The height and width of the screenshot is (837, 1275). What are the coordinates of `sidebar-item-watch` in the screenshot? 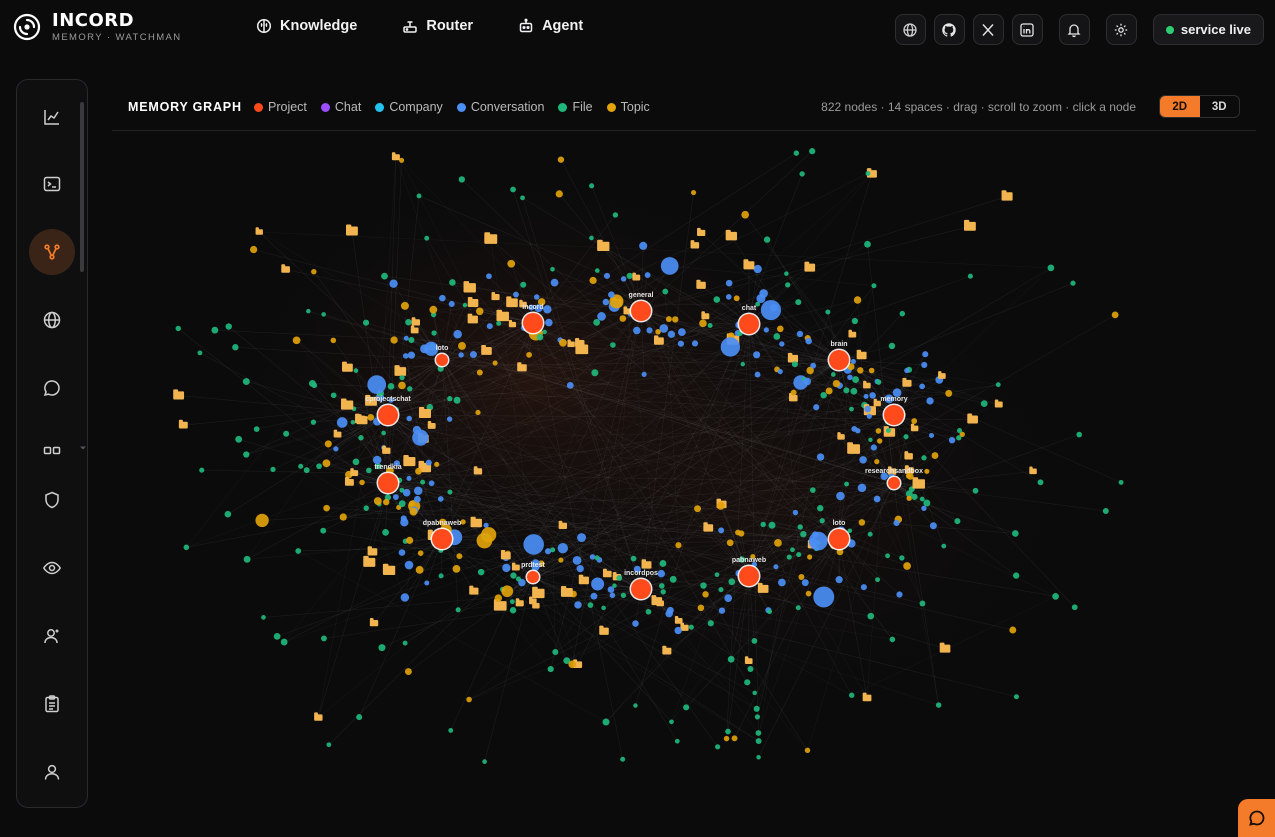 It's located at (52, 568).